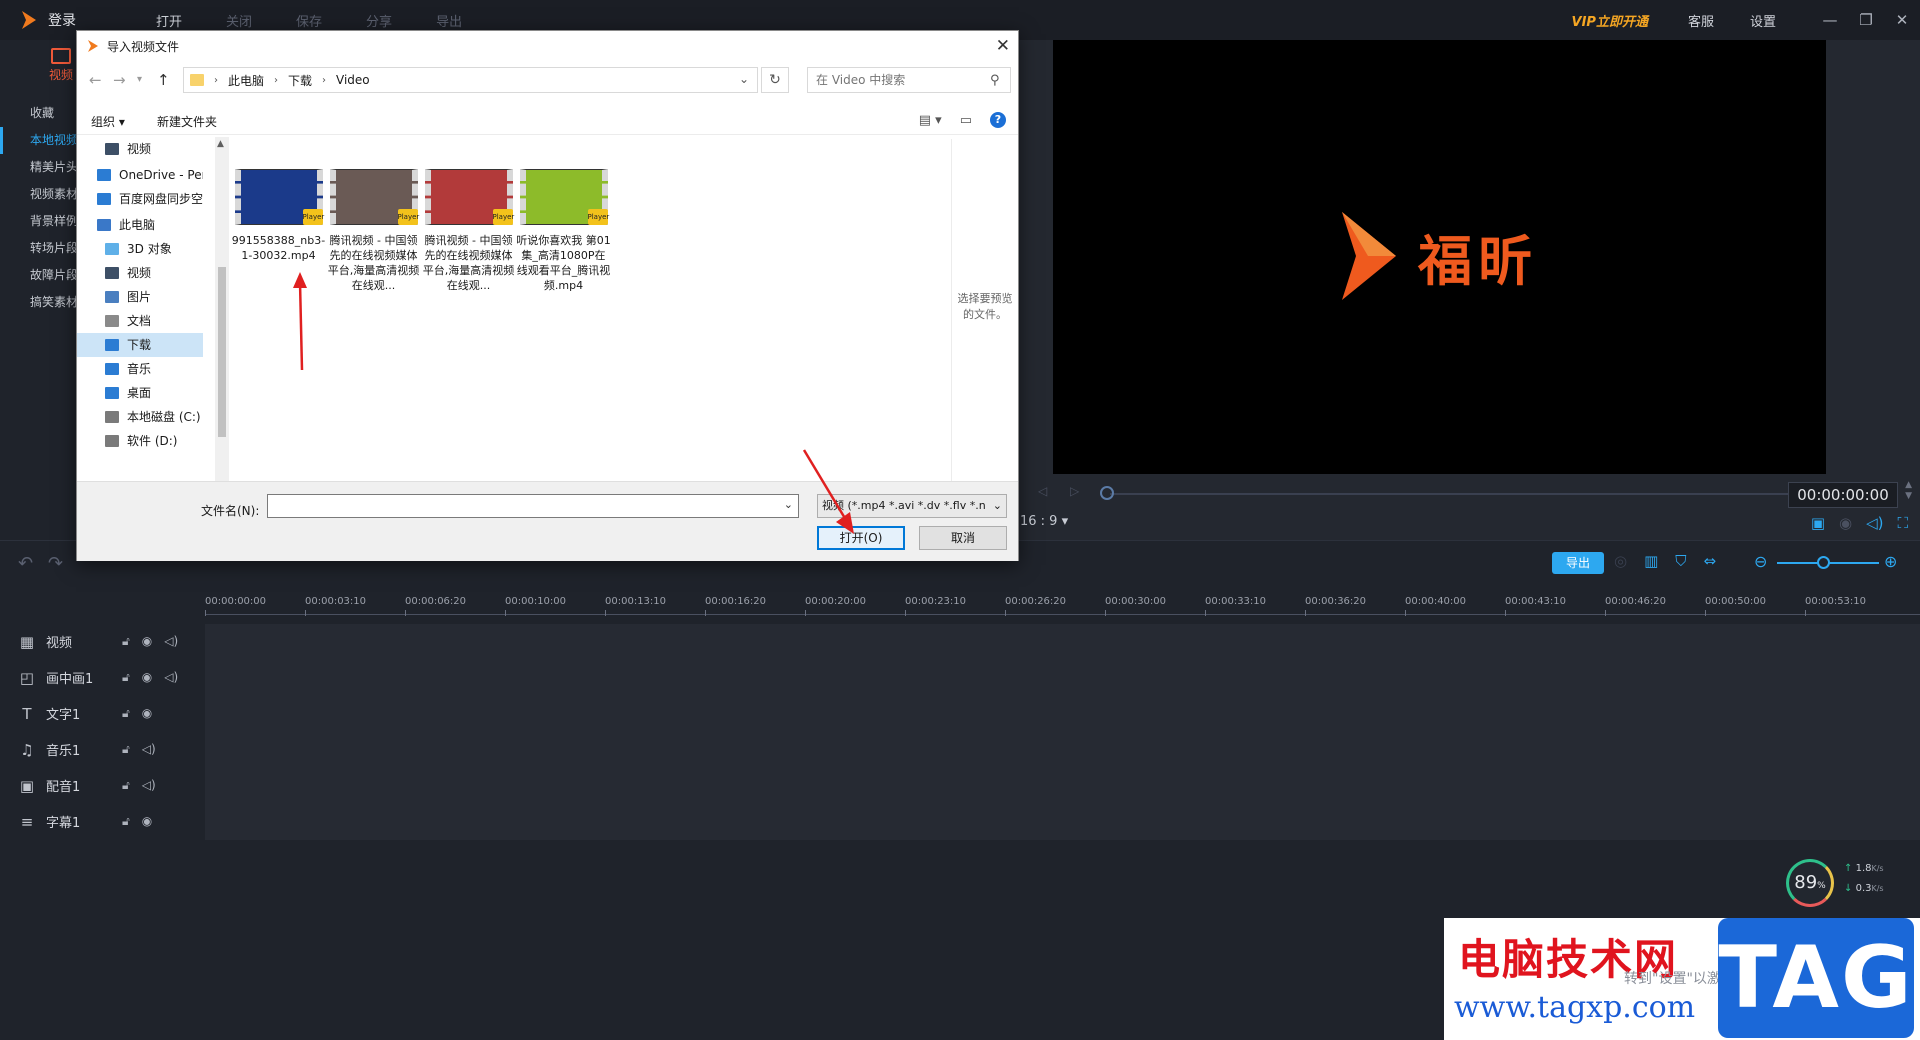  Describe the element at coordinates (861, 538) in the screenshot. I see `open-button: 打开(O)` at that location.